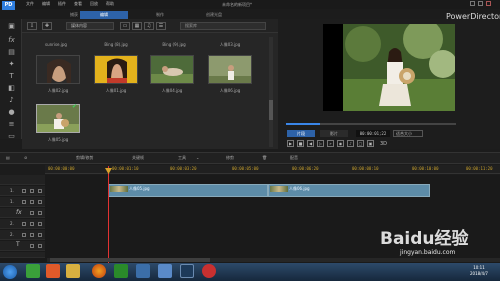 Image resolution: width=500 pixels, height=281 pixels. I want to click on preview-video-frame, so click(389, 67).